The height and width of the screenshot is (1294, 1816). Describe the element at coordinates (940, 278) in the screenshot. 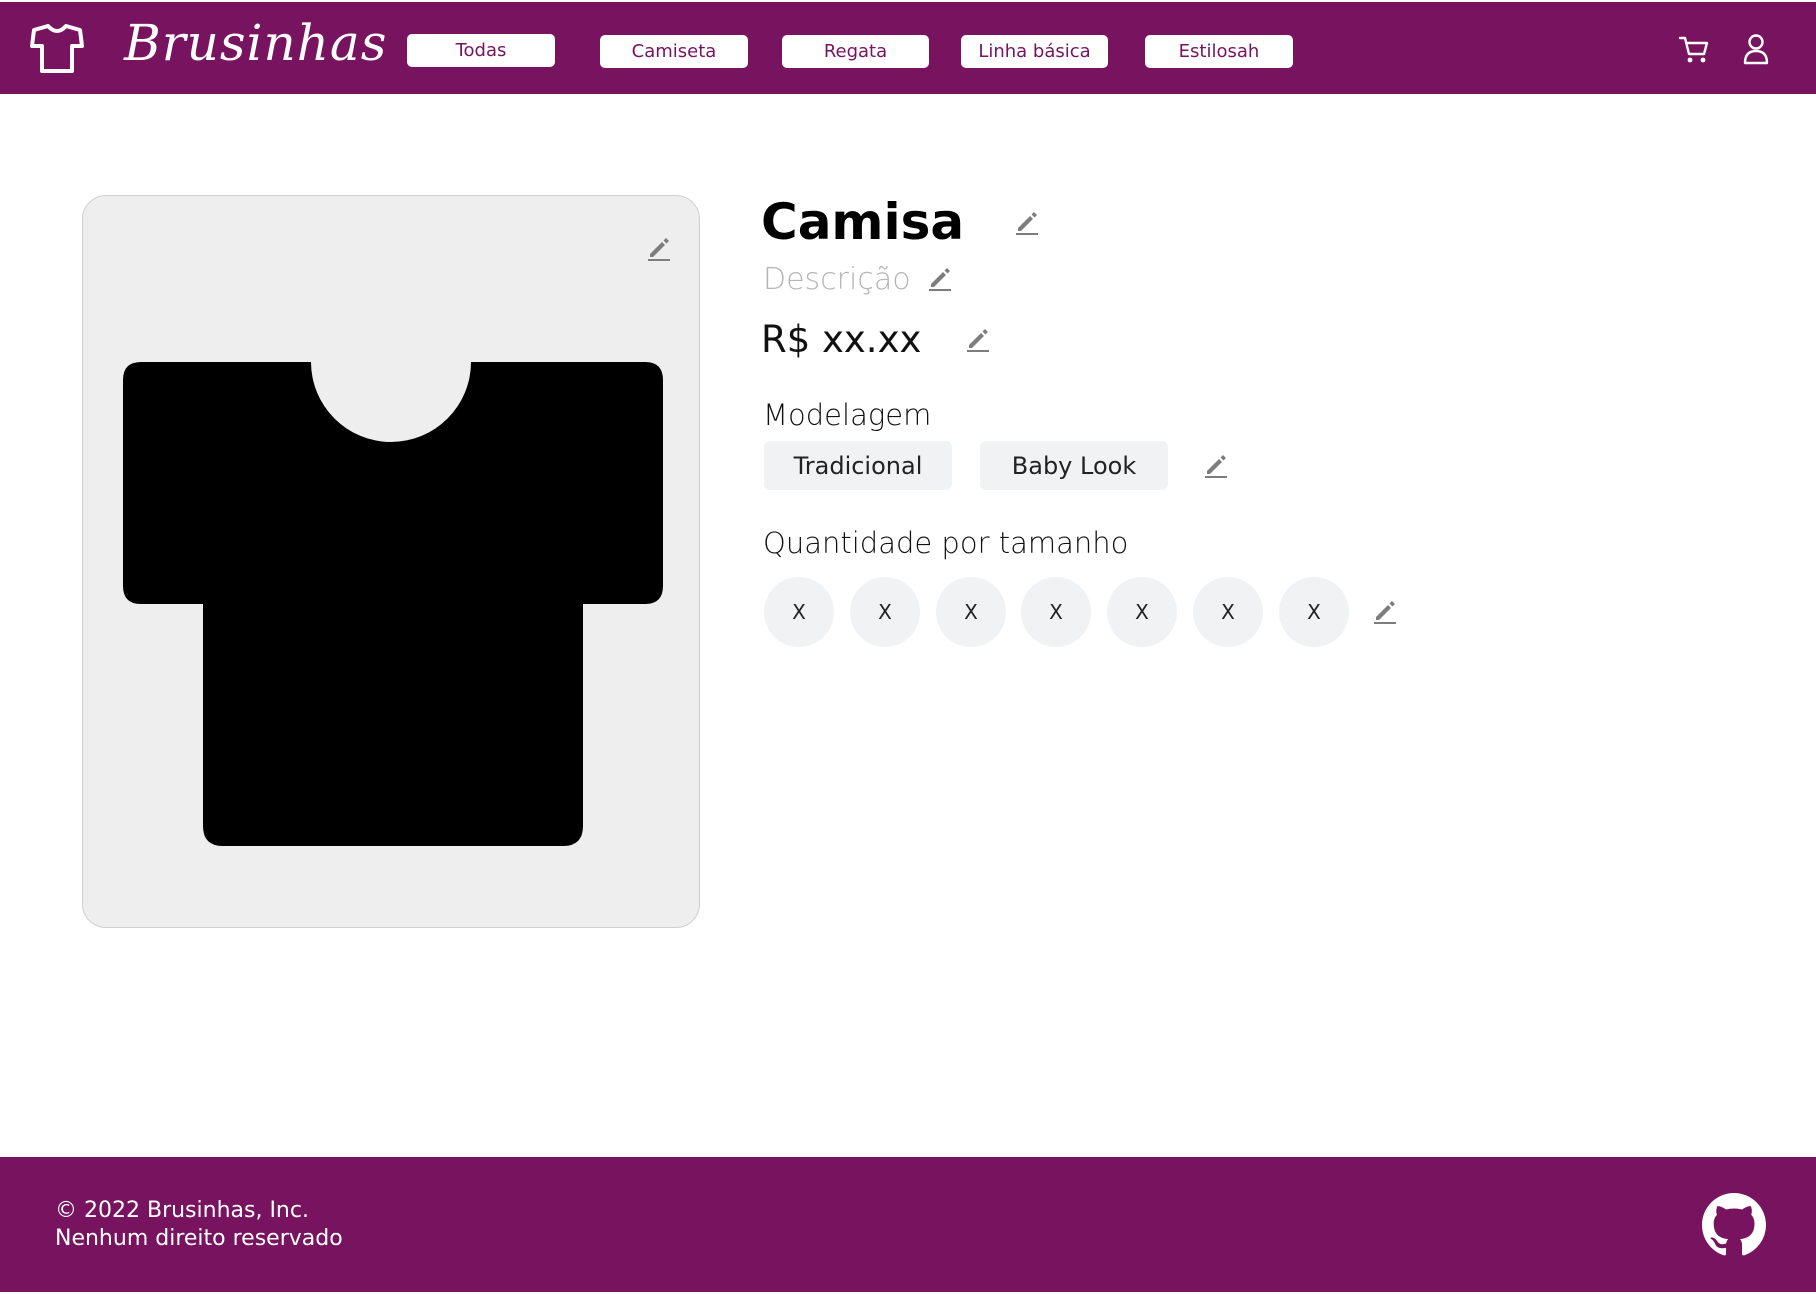

I see `edit-description-pencil-icon` at that location.